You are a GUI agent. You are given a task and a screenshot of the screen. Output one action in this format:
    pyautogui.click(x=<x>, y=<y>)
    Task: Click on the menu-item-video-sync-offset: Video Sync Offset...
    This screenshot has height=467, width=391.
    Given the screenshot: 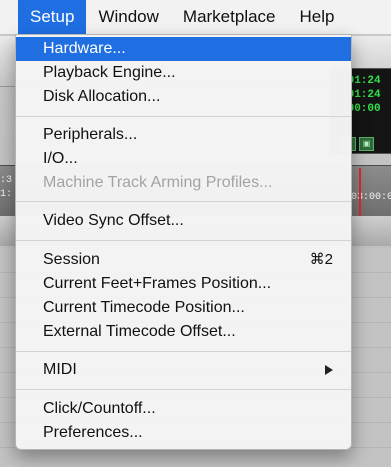 What is the action you would take?
    pyautogui.click(x=183, y=221)
    